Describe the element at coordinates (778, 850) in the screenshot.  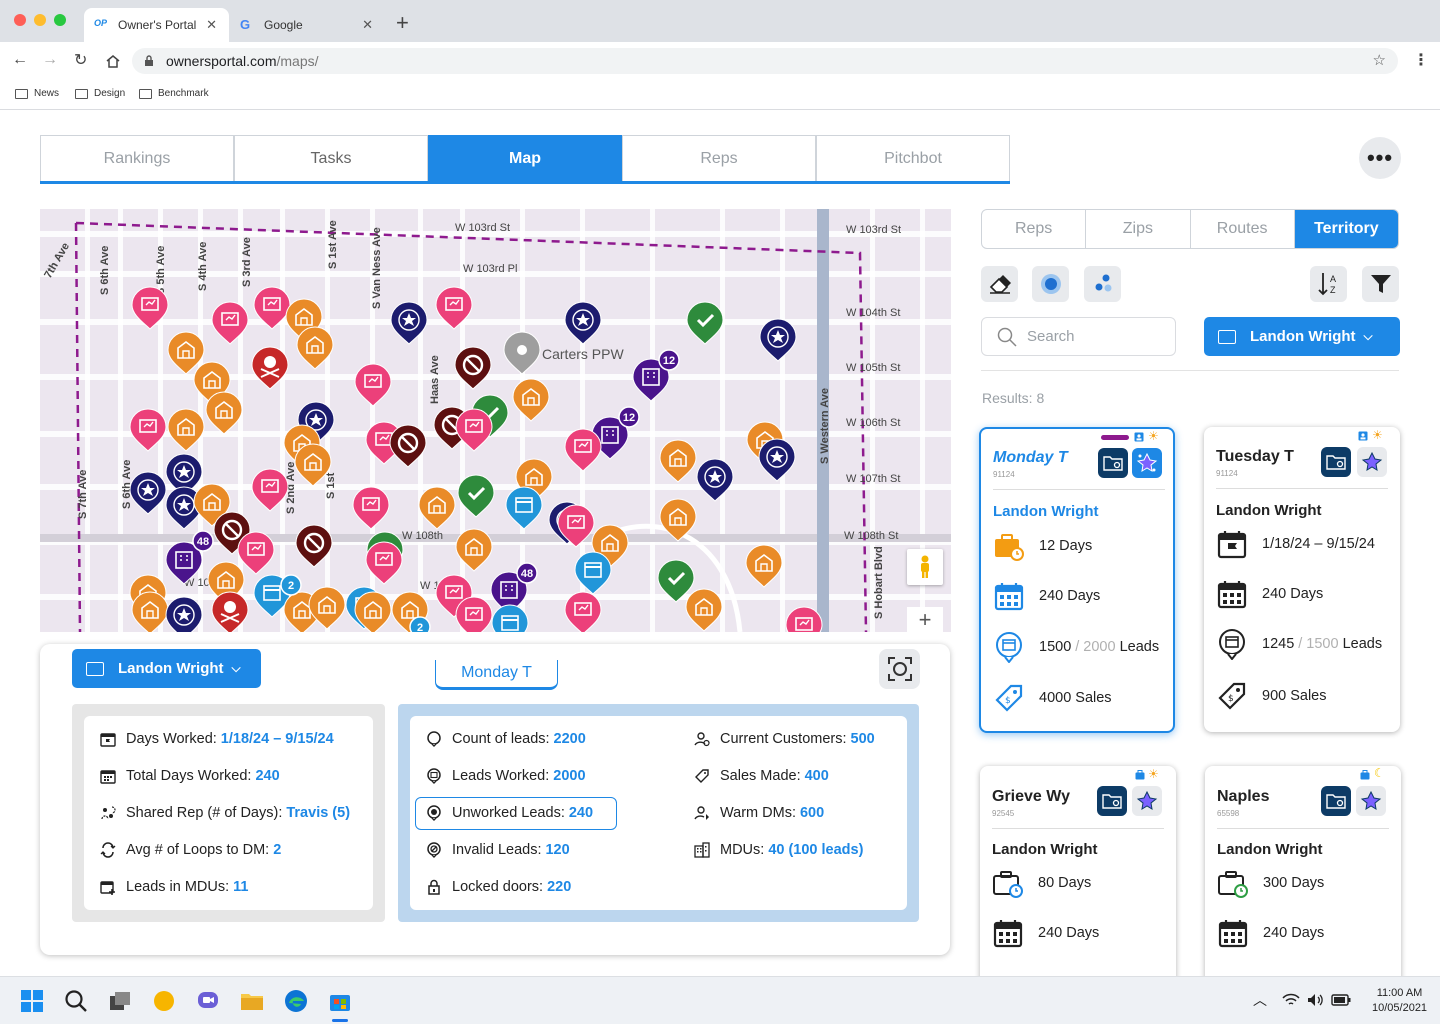
I see `stat-row: MDUs: 40 (100 leads)` at that location.